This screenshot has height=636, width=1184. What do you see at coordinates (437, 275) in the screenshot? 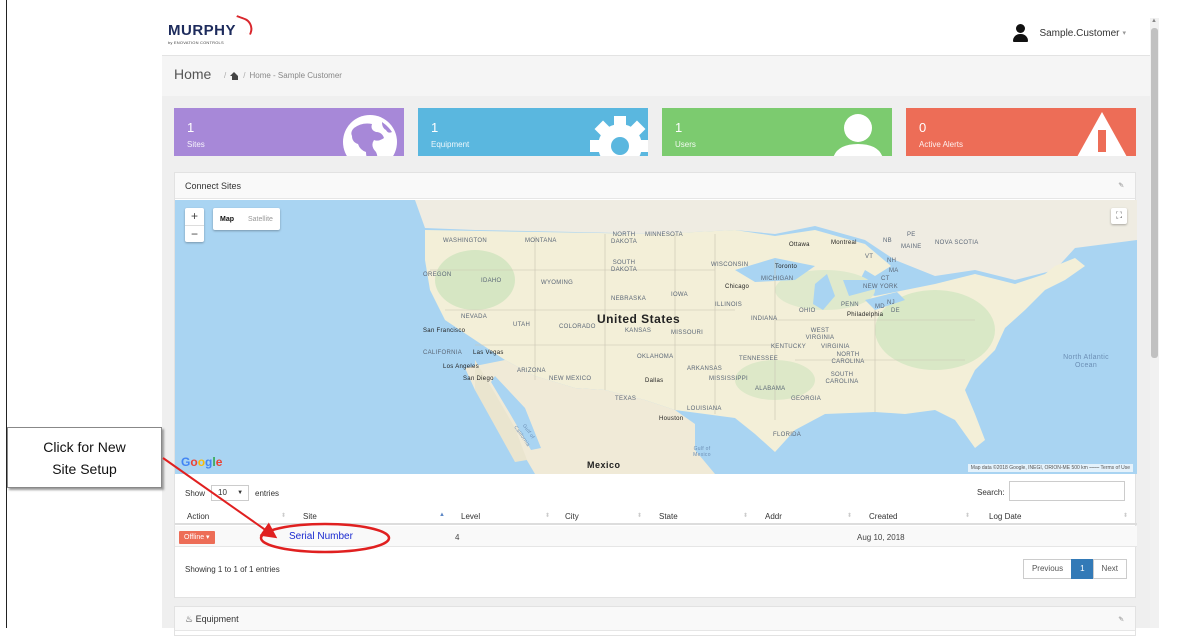
I see `map-label: OREGON` at bounding box center [437, 275].